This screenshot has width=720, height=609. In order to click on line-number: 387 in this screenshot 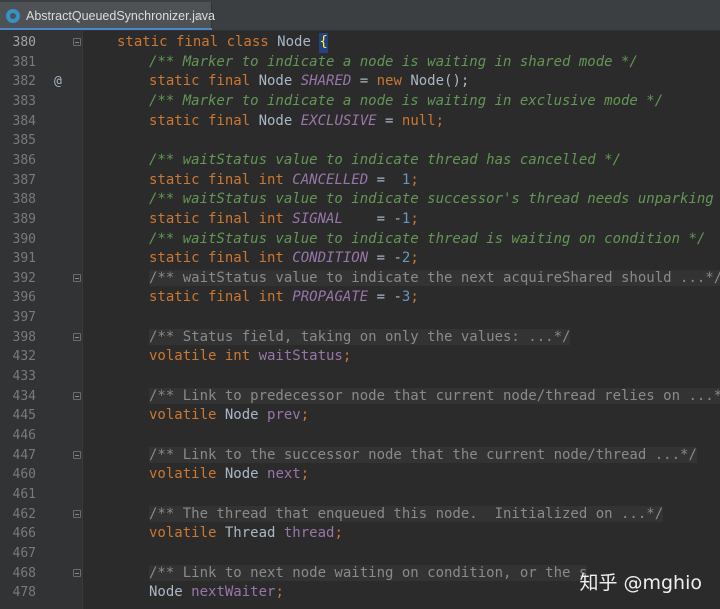, I will do `click(24, 180)`.